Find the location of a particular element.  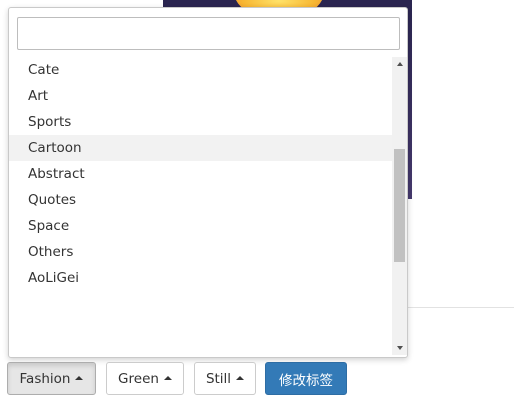

modify-tags-button: 修改标签 is located at coordinates (306, 378).